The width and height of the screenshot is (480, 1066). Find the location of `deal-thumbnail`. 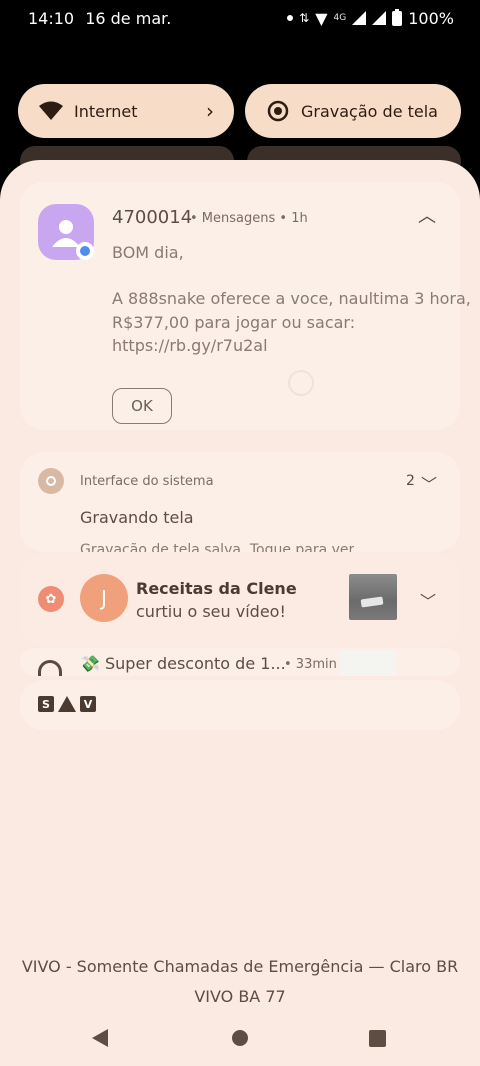

deal-thumbnail is located at coordinates (368, 663).